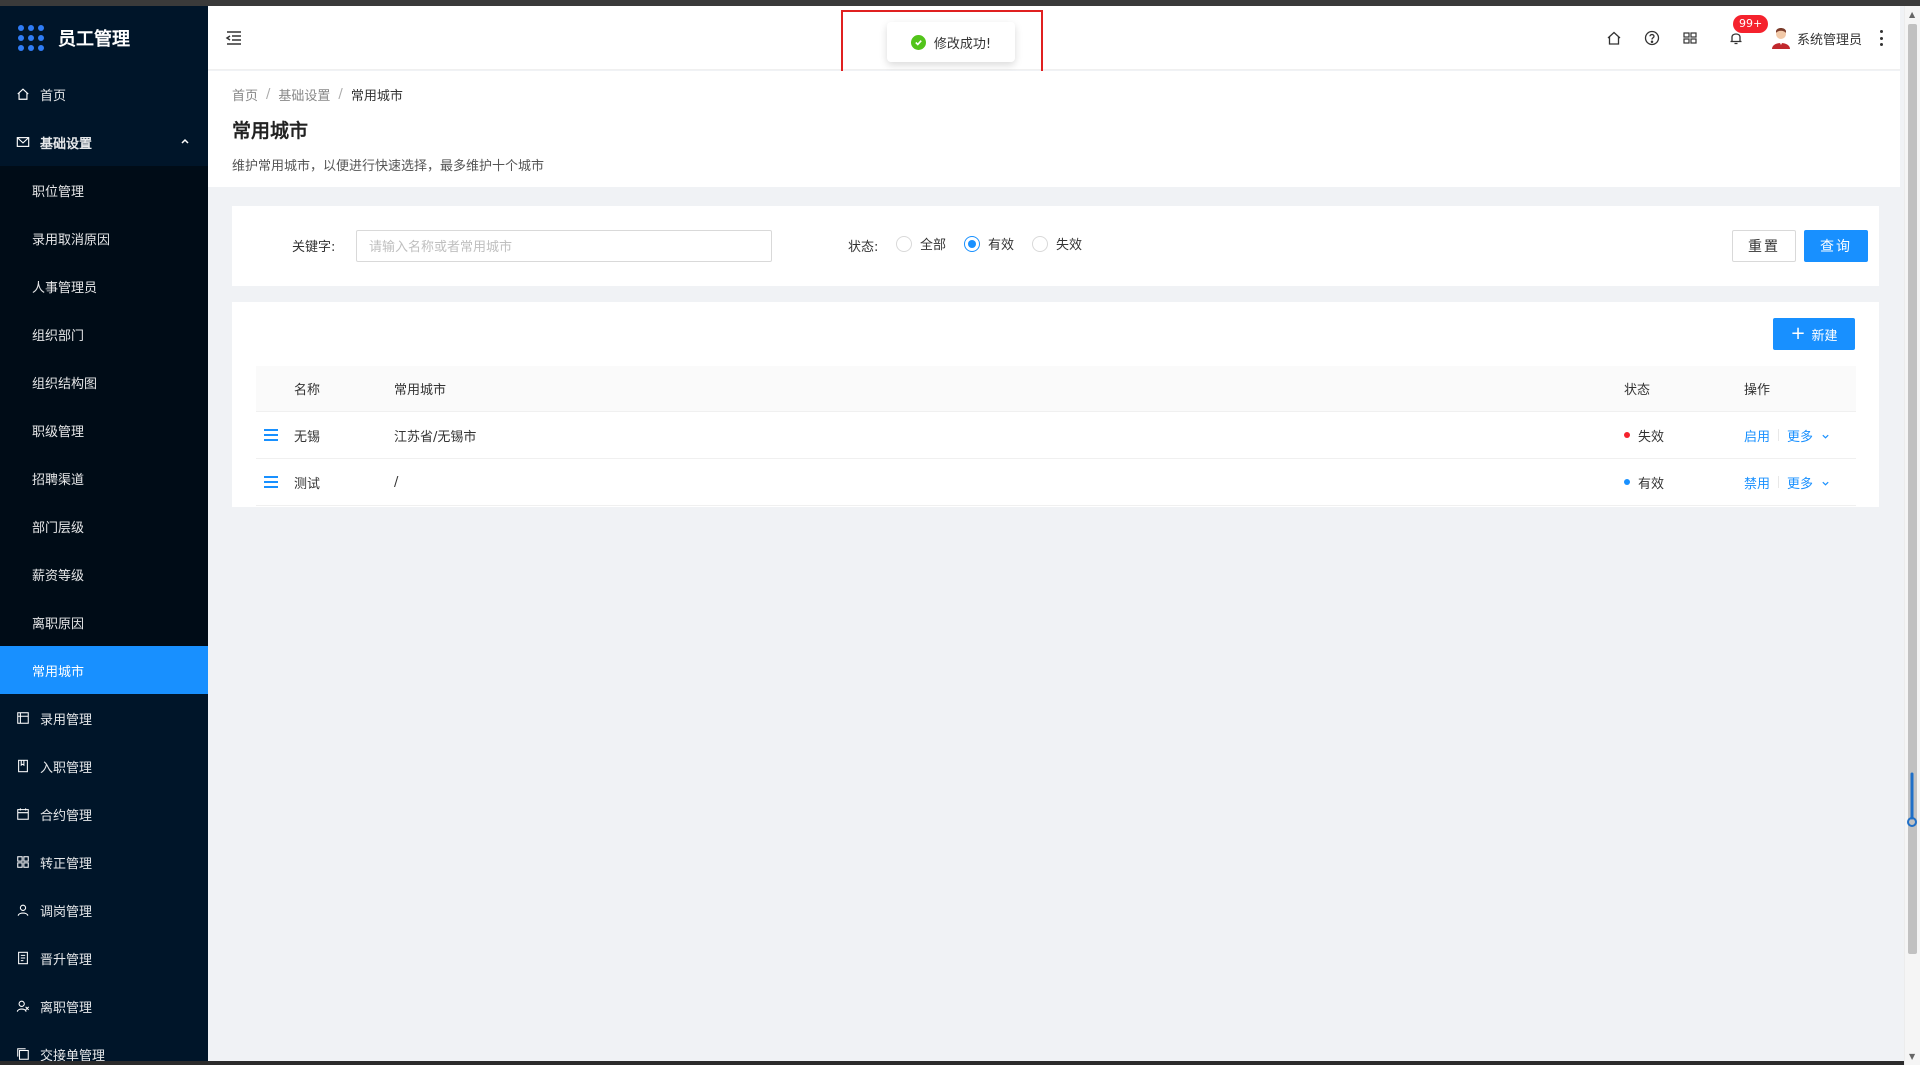 This screenshot has height=1065, width=1920. Describe the element at coordinates (104, 286) in the screenshot. I see `sidebar-item-hr-admin: 人事管理员` at that location.